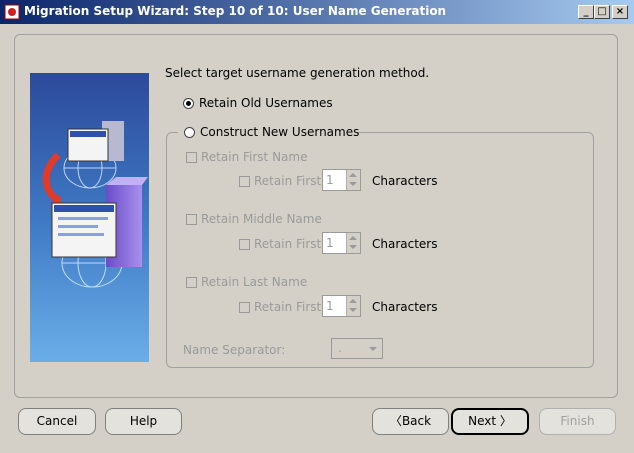  Describe the element at coordinates (288, 181) in the screenshot. I see `retain-first-chars-label-1: Retain First` at that location.